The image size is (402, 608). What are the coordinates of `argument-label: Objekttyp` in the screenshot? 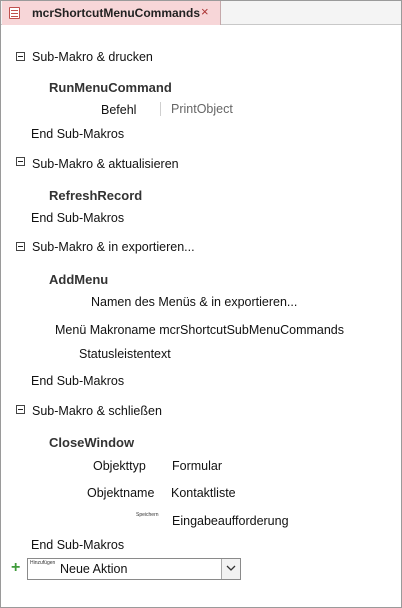 It's located at (119, 466).